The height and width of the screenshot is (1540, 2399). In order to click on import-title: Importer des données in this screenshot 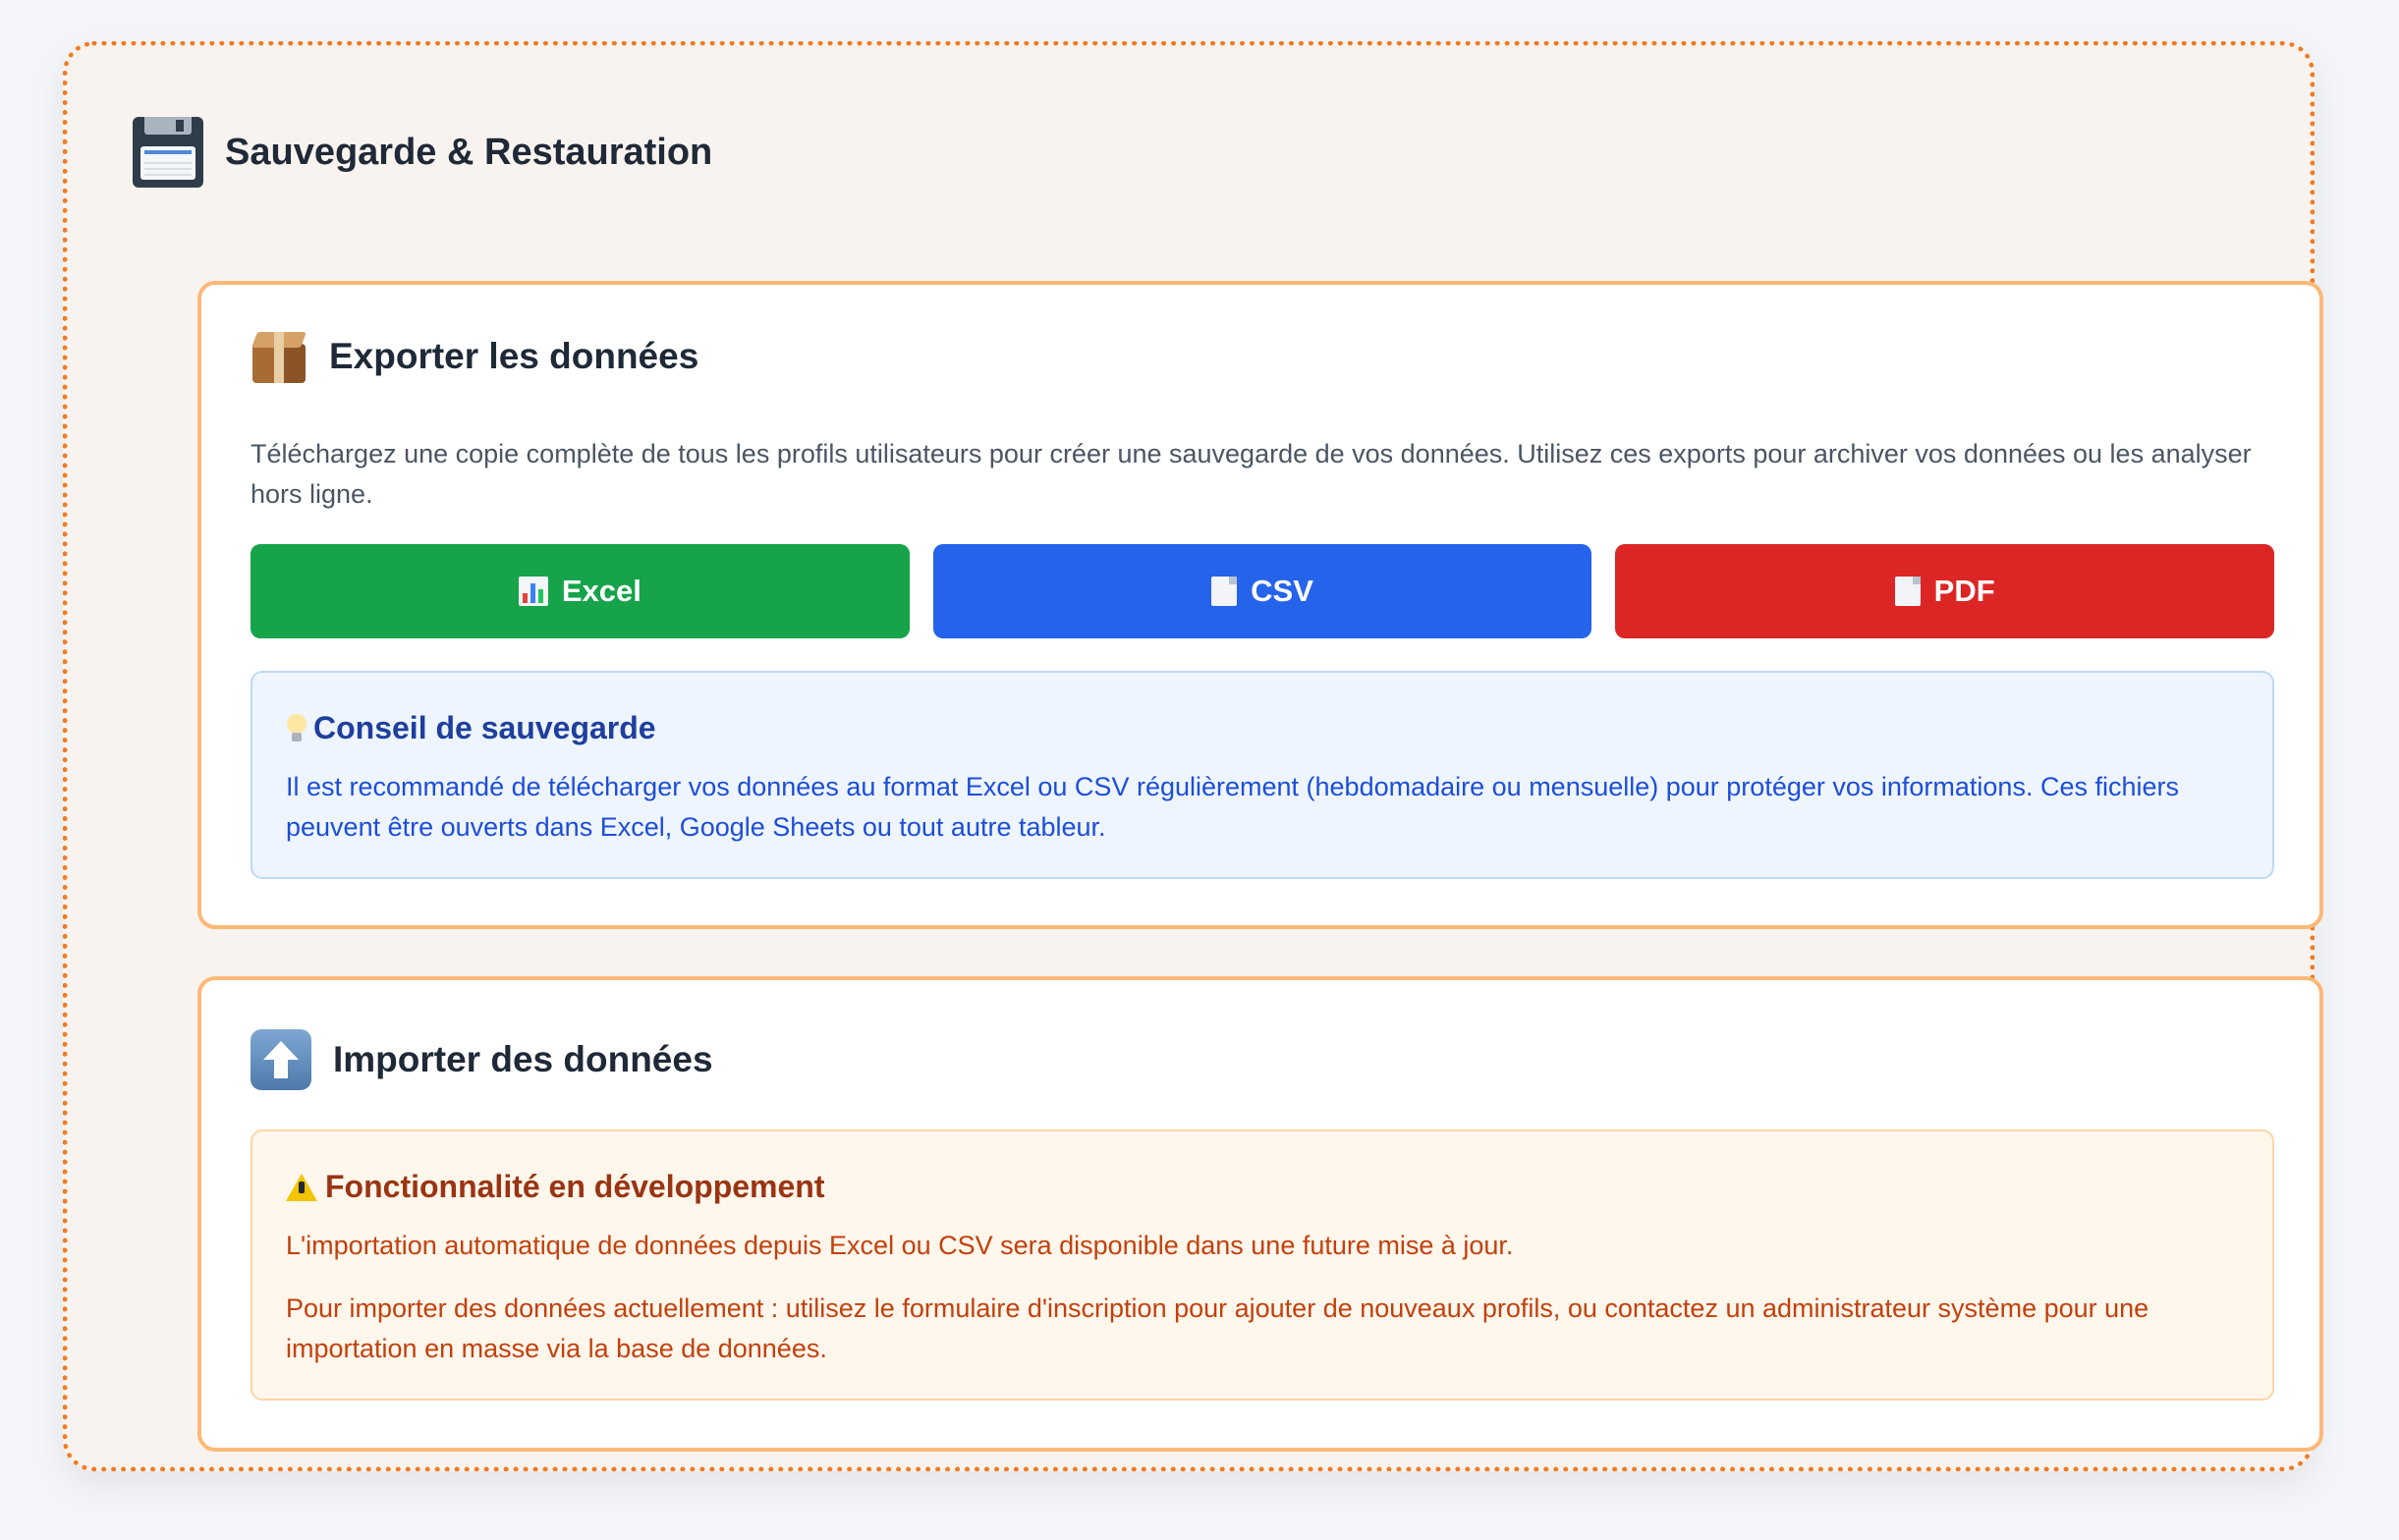, I will do `click(523, 1059)`.